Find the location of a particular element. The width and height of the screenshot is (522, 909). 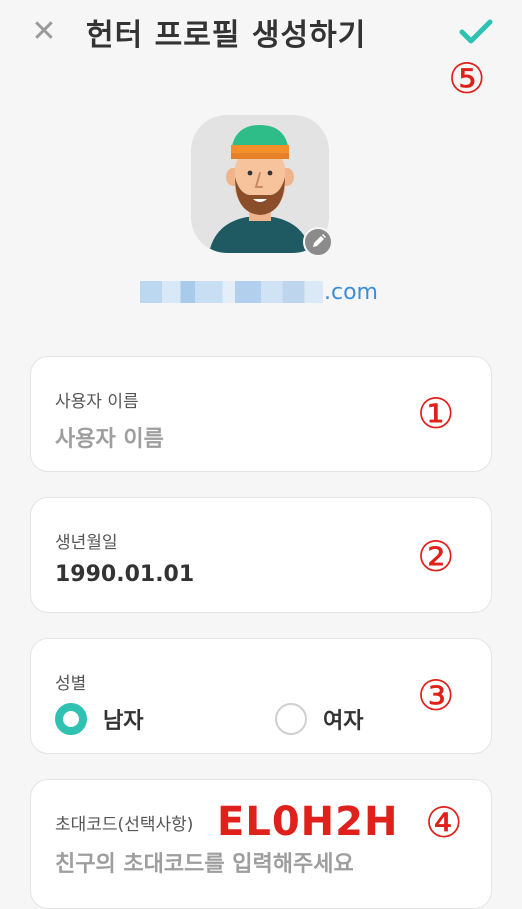

email-suffix: .com is located at coordinates (351, 292).